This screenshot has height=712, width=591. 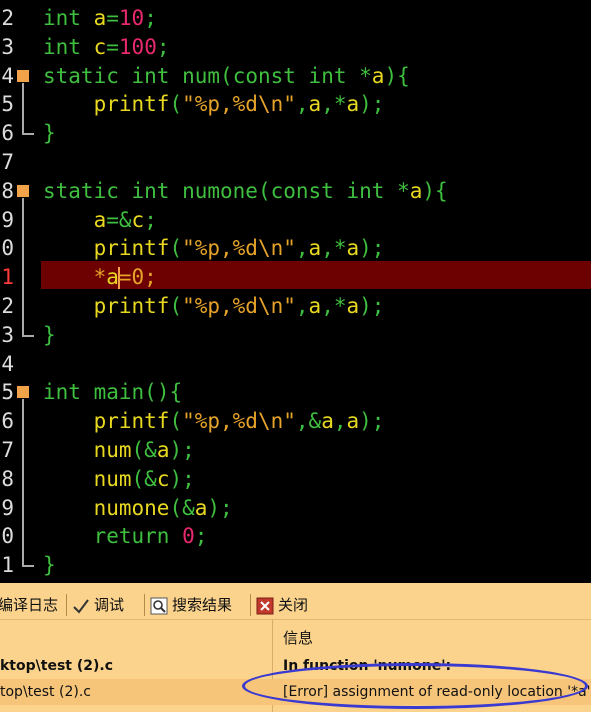 What do you see at coordinates (298, 638) in the screenshot?
I see `column-header-info: 信息` at bounding box center [298, 638].